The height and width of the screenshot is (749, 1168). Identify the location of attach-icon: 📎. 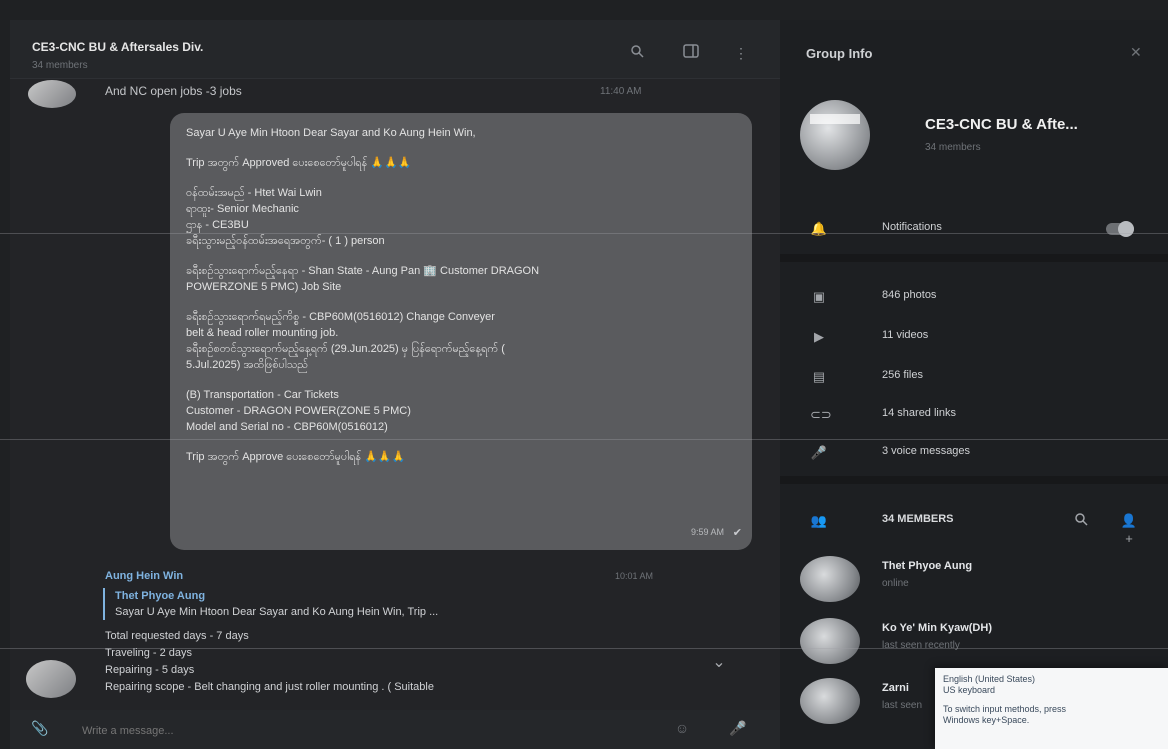
(40, 728).